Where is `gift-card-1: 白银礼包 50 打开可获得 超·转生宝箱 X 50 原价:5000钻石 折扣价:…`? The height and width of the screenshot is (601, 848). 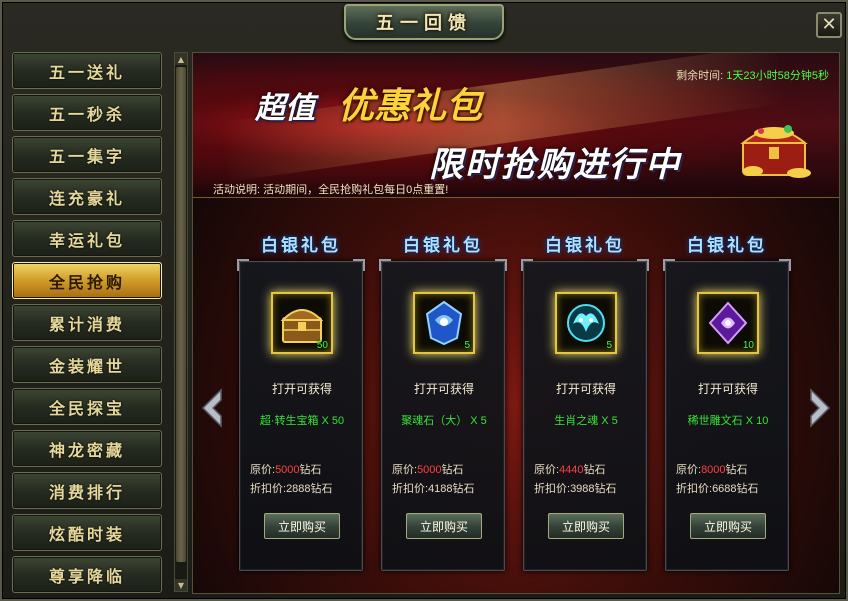
gift-card-1: 白银礼包 50 打开可获得 超·转生宝箱 X 50 原价:5000钻石 折扣价:… is located at coordinates (301, 401).